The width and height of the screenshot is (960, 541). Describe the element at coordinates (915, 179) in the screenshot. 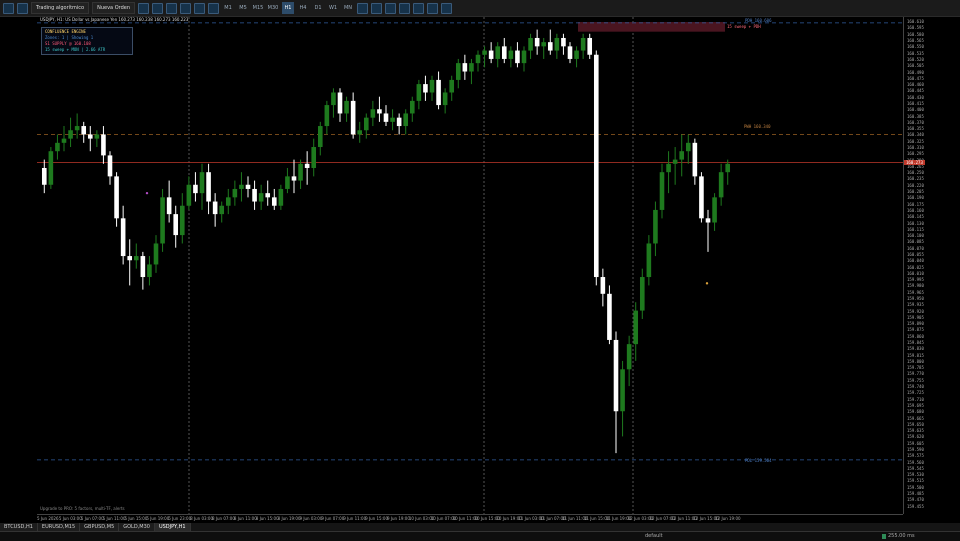

I see `price-tick-label: 160.235` at that location.